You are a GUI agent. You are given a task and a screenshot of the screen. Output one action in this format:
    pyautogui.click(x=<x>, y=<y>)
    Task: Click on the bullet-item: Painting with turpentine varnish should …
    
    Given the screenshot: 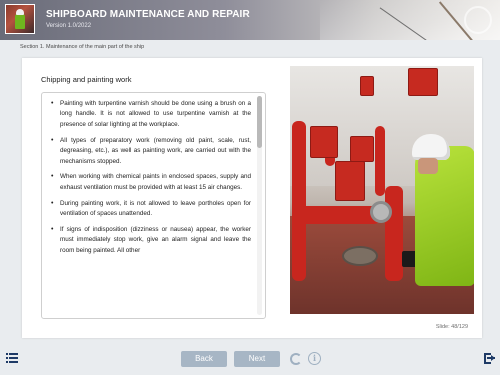 What is the action you would take?
    pyautogui.click(x=151, y=114)
    